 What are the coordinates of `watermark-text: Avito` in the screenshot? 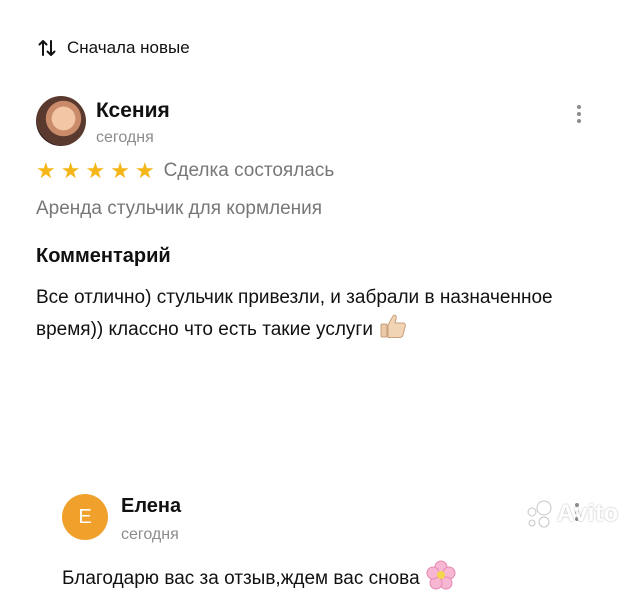 It's located at (588, 513).